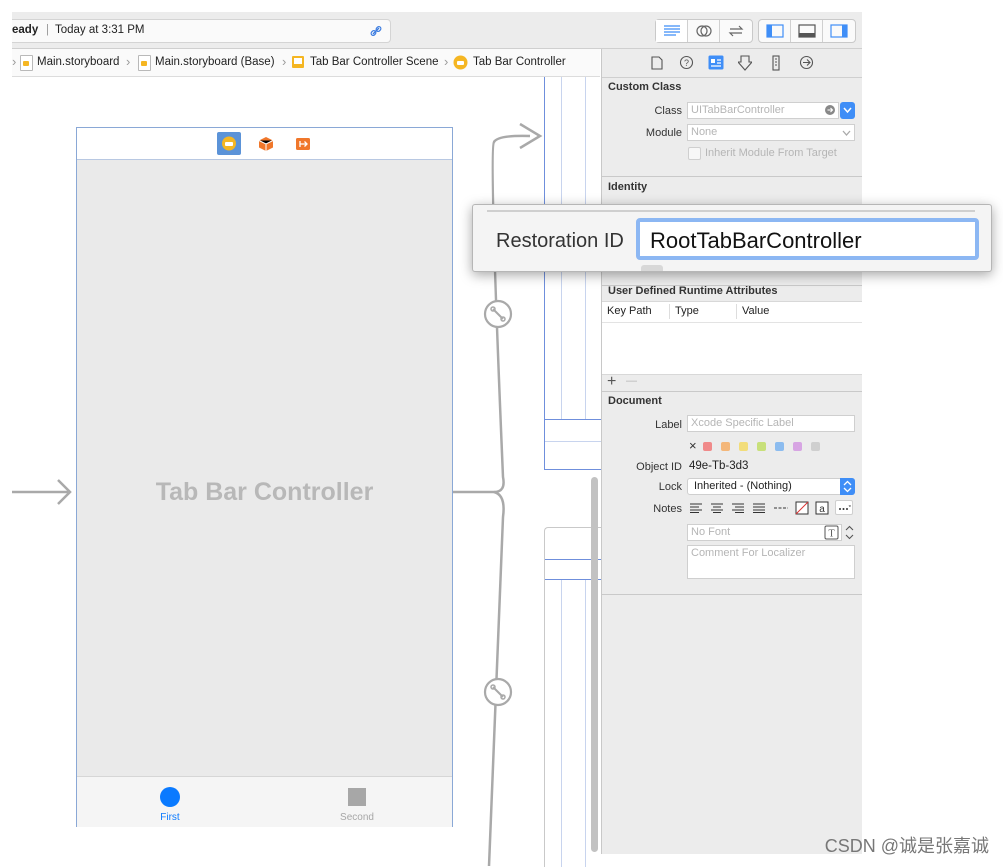  Describe the element at coordinates (847, 110) in the screenshot. I see `class-dropdown-button` at that location.